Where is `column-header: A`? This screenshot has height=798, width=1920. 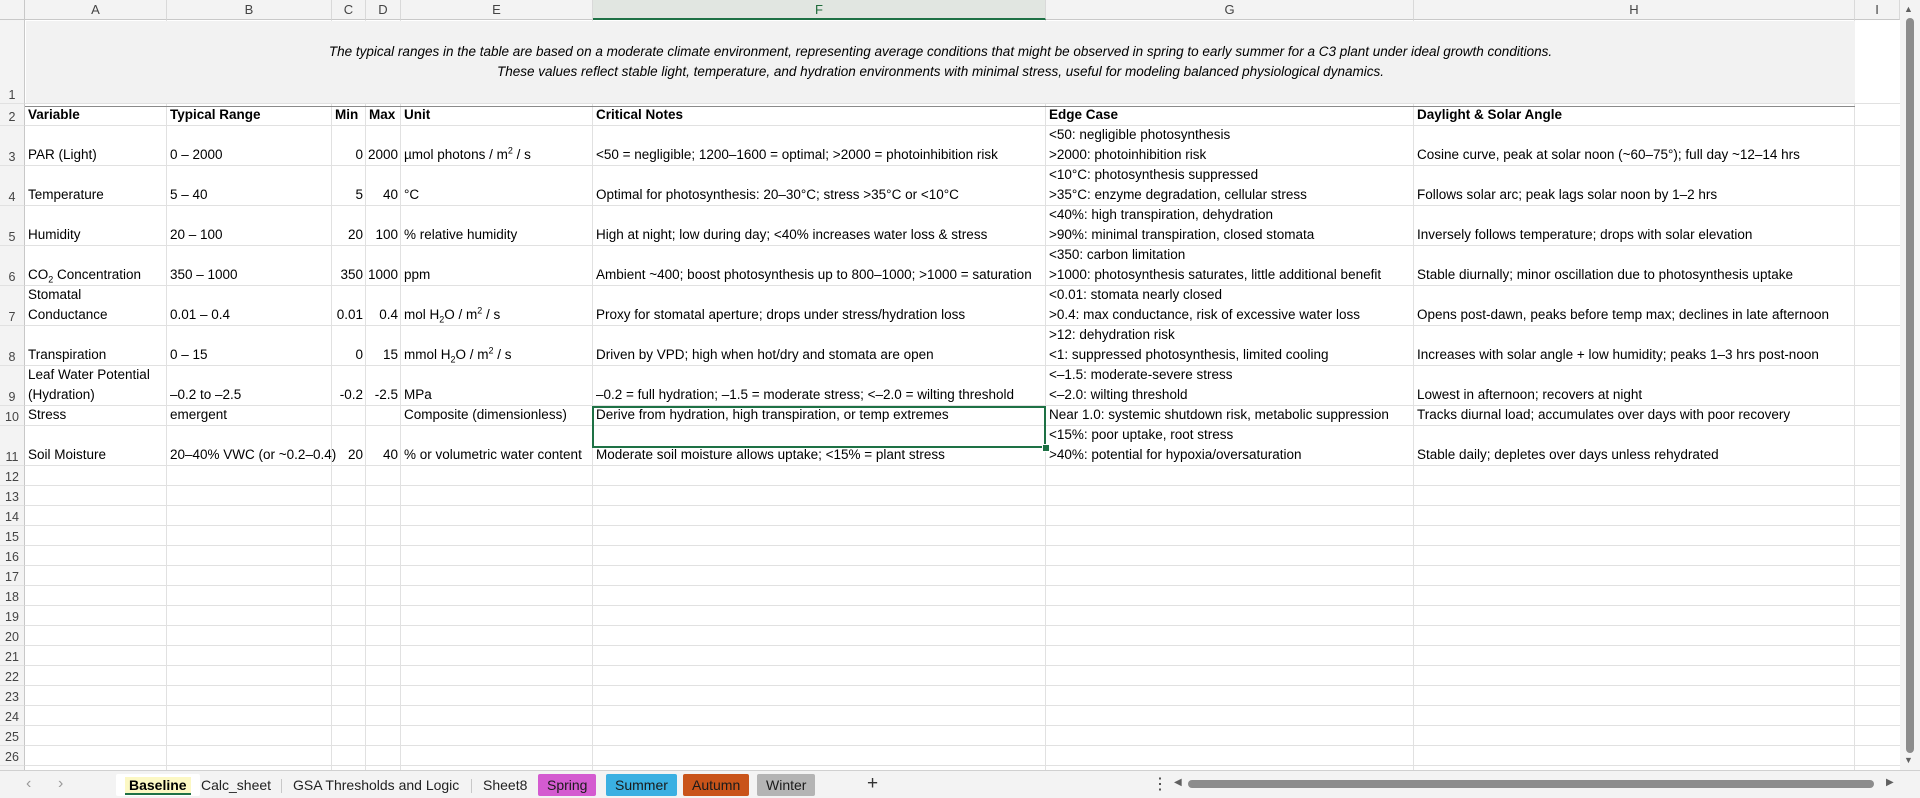 column-header: A is located at coordinates (96, 10).